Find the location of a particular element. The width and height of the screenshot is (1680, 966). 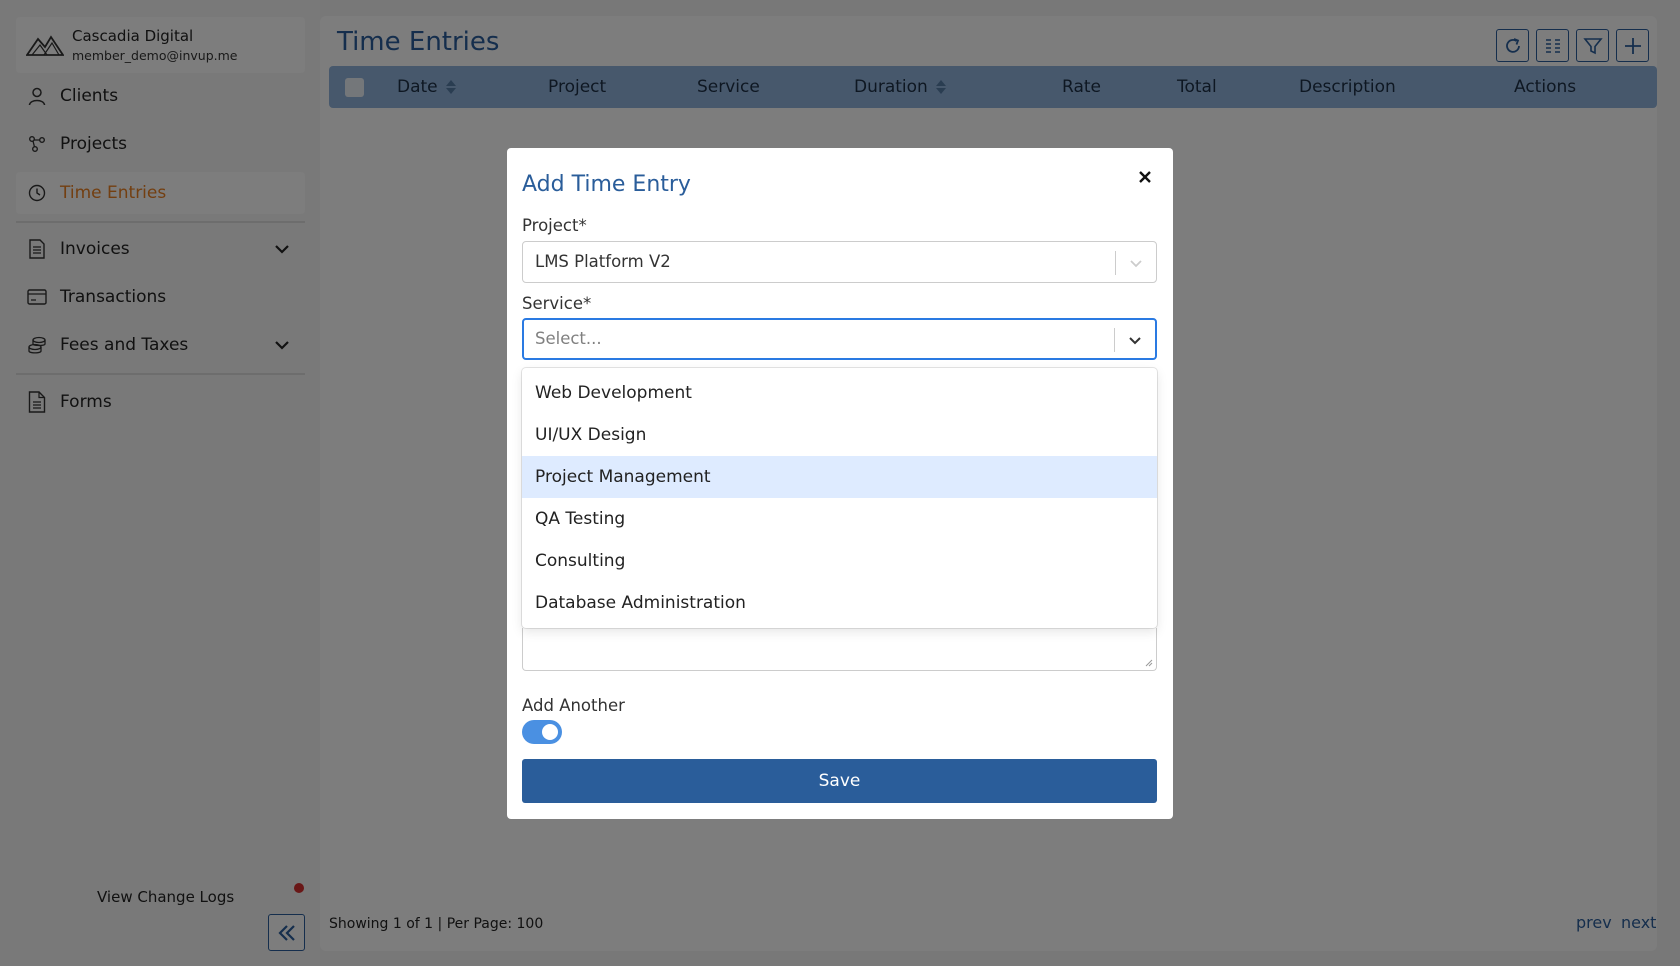

service-option: QA Testing is located at coordinates (839, 519).